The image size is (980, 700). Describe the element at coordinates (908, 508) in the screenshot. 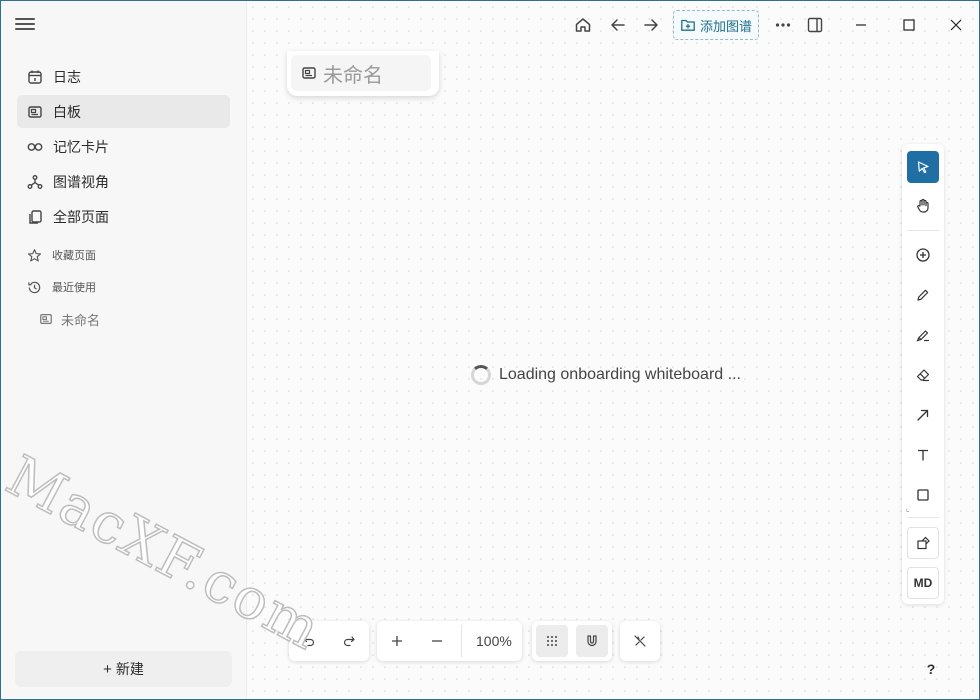

I see `more-shapes-indicator: ⌞` at that location.